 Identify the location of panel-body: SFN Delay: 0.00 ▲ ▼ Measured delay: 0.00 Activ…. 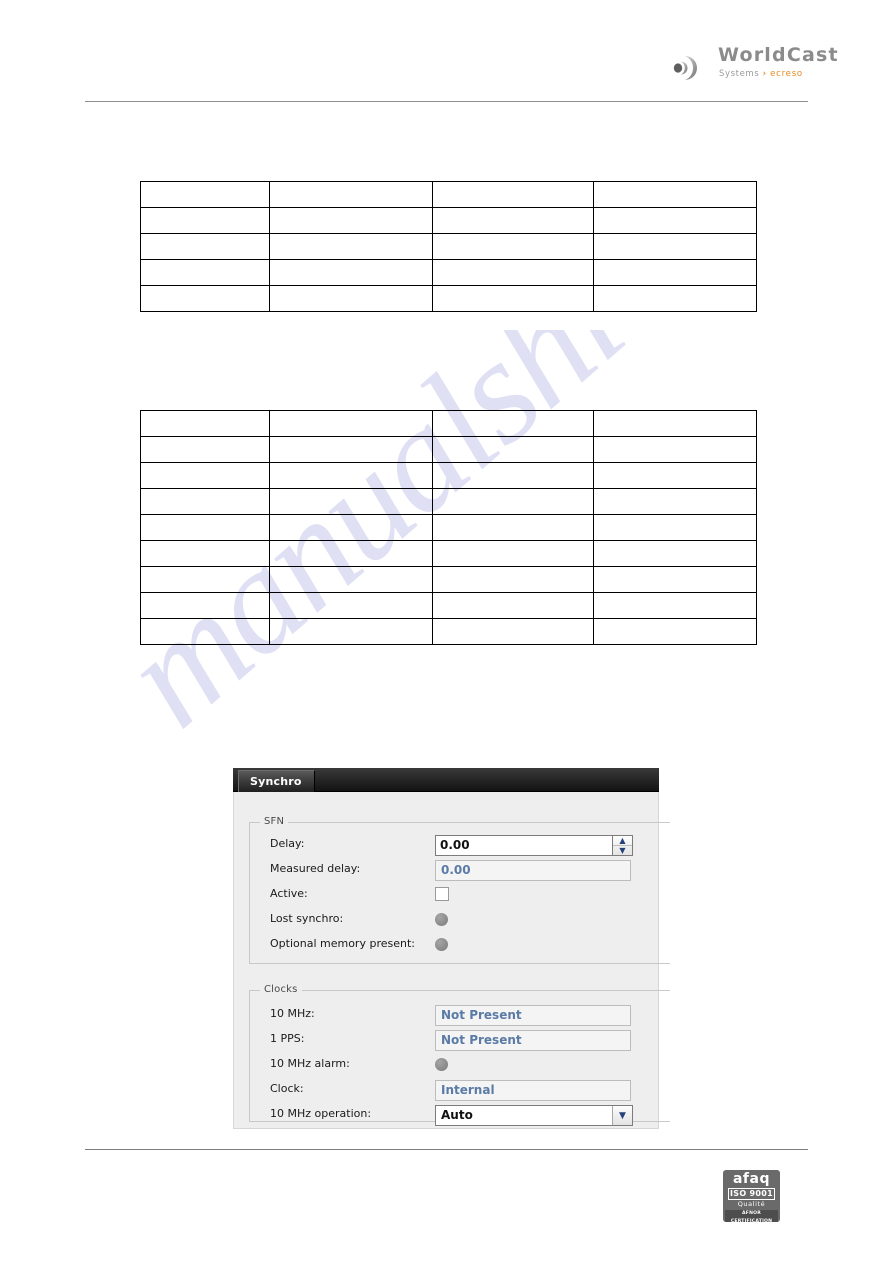
(451, 960).